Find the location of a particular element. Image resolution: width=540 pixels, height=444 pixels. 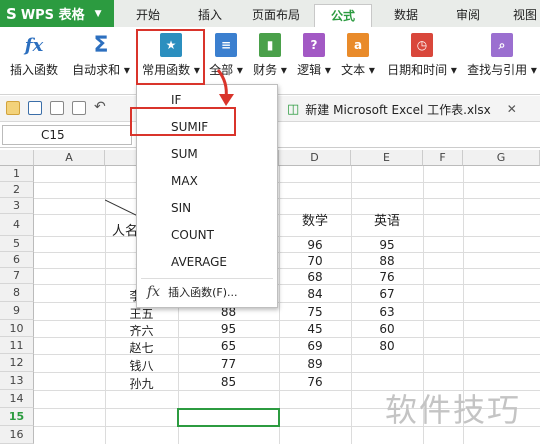

search-book-icon: ⌕ is located at coordinates (502, 45).